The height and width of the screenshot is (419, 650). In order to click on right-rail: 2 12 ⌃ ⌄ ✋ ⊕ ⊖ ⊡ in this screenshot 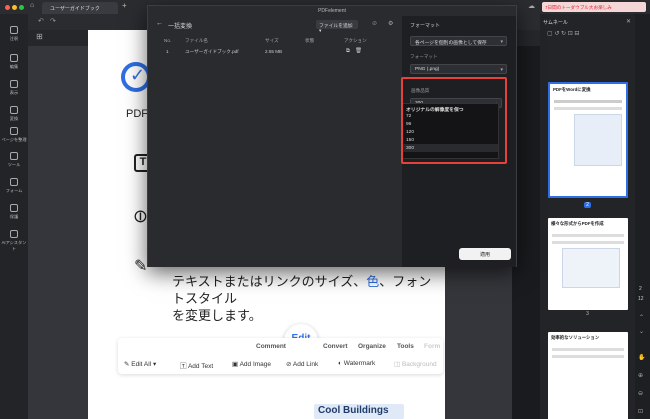, I will do `click(642, 216)`.